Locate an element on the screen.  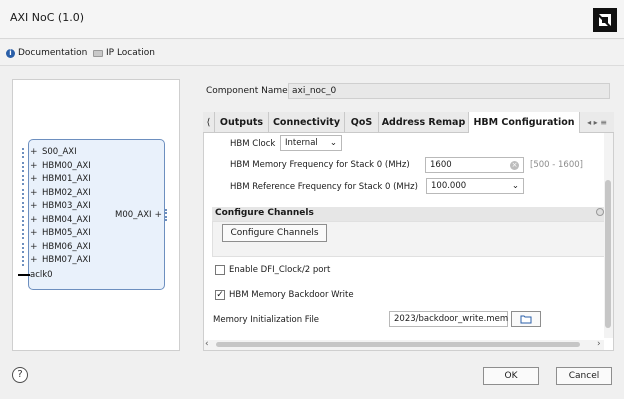
tab-navigation-icons: ◂ ▸ ≡ is located at coordinates (597, 122).